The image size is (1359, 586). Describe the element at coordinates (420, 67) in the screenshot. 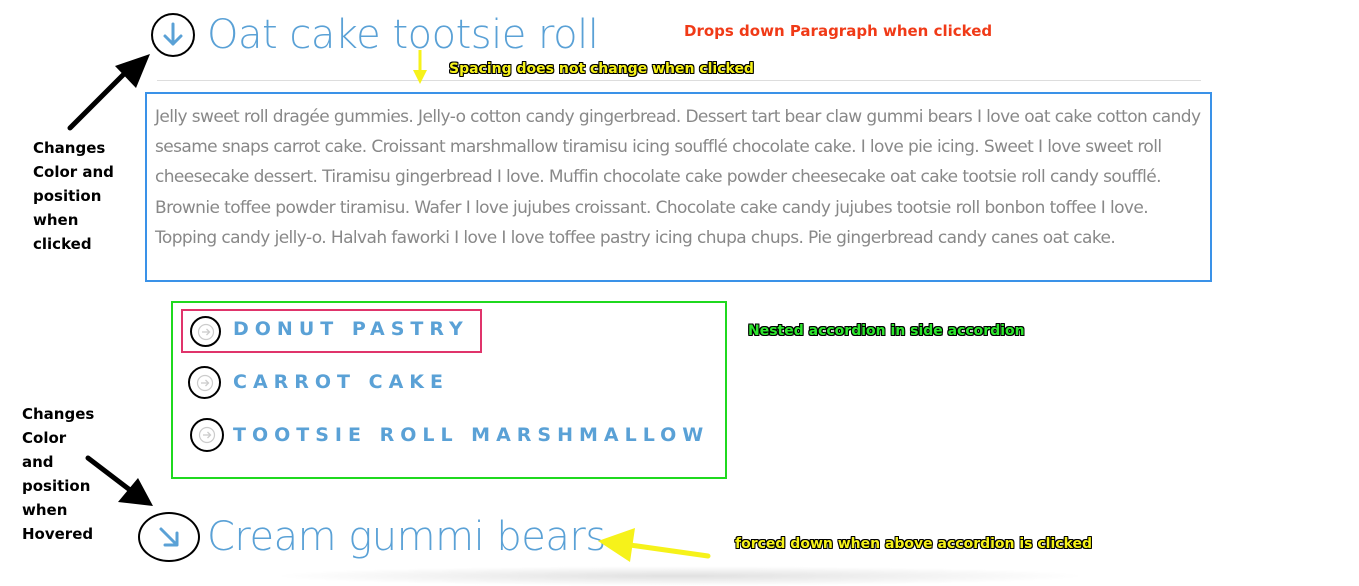

I see `arrow-yellow-down-icon` at that location.